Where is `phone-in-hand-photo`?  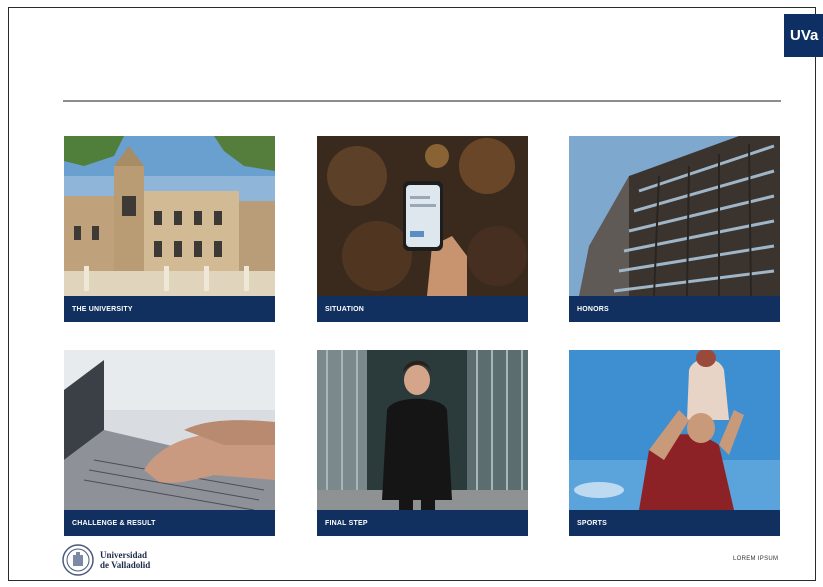
phone-in-hand-photo is located at coordinates (422, 216).